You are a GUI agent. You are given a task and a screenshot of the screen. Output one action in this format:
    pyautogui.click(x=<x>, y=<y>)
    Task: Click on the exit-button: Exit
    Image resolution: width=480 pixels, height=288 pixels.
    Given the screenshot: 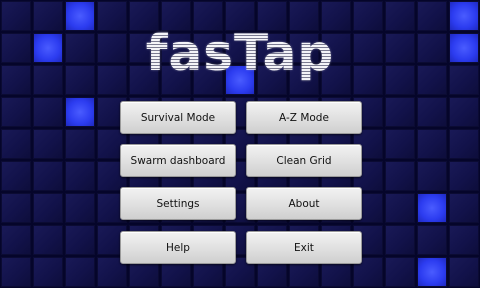 What is the action you would take?
    pyautogui.click(x=304, y=247)
    